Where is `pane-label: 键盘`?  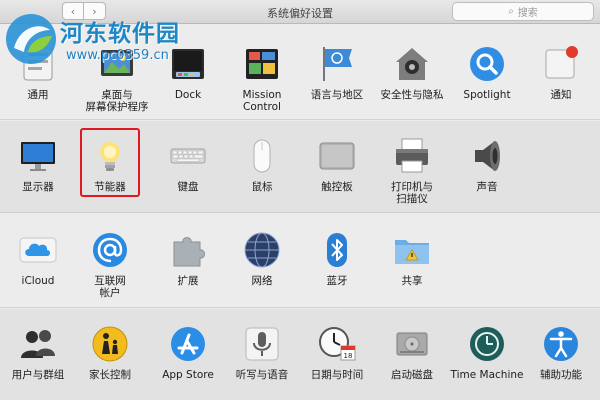
pane-label: 键盘 is located at coordinates (188, 187).